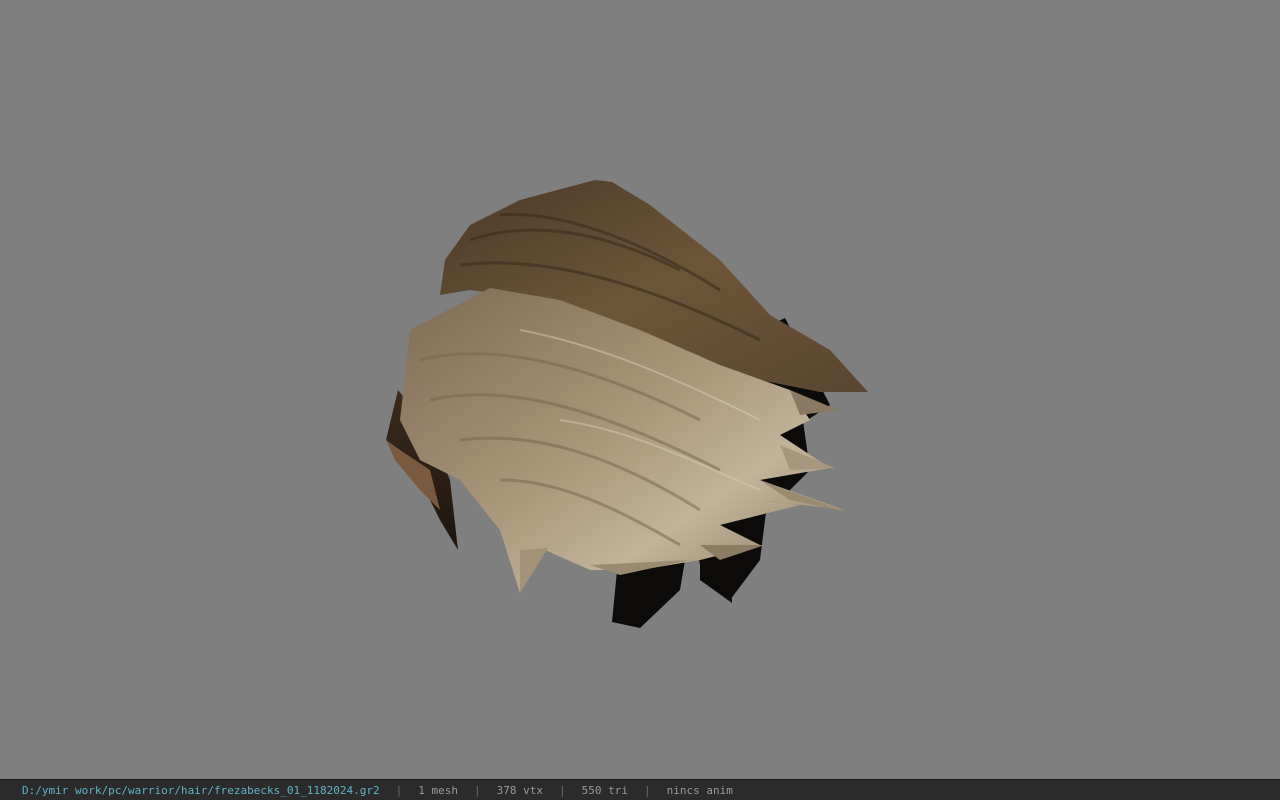 The height and width of the screenshot is (800, 1280). I want to click on animation-status: nincs anim, so click(699, 790).